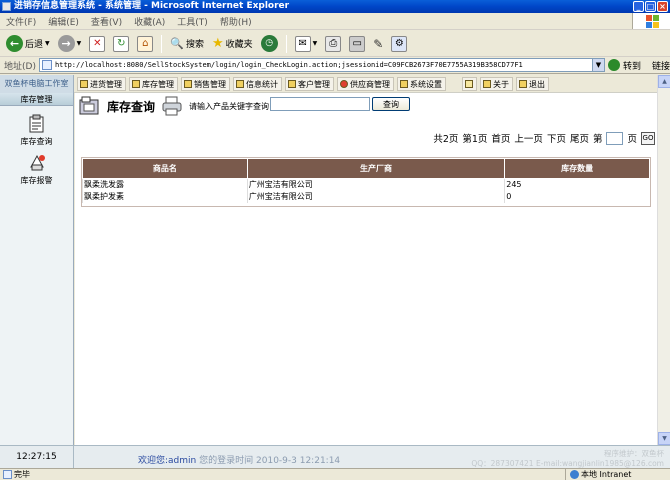  Describe the element at coordinates (210, 84) in the screenshot. I see `nav-label: 销售管理` at that location.